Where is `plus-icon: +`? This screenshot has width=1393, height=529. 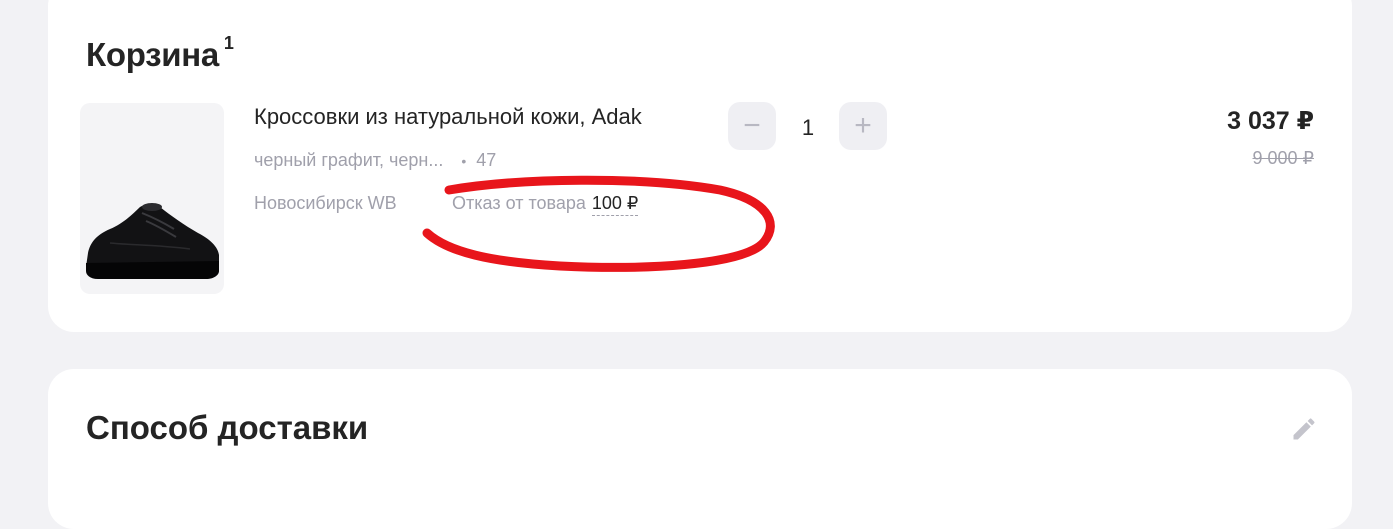 plus-icon: + is located at coordinates (863, 125).